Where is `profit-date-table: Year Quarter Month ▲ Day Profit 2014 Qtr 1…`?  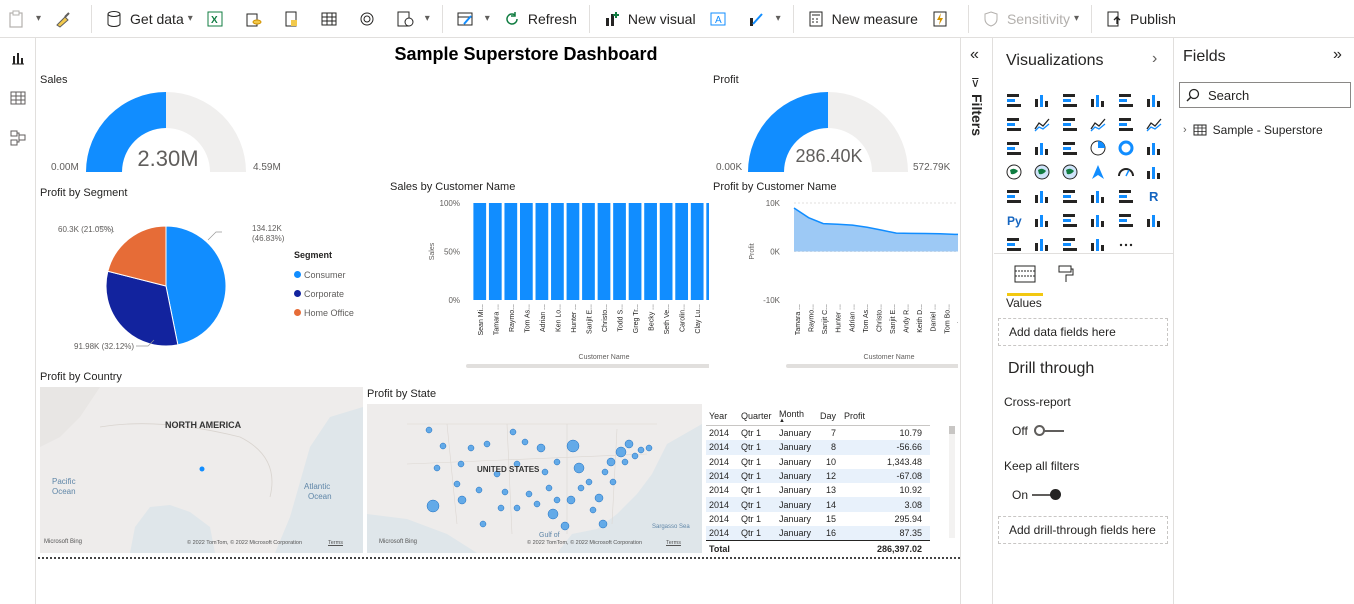
profit-date-table: Year Quarter Month ▲ Day Profit 2014 Qtr 1… is located at coordinates (818, 481).